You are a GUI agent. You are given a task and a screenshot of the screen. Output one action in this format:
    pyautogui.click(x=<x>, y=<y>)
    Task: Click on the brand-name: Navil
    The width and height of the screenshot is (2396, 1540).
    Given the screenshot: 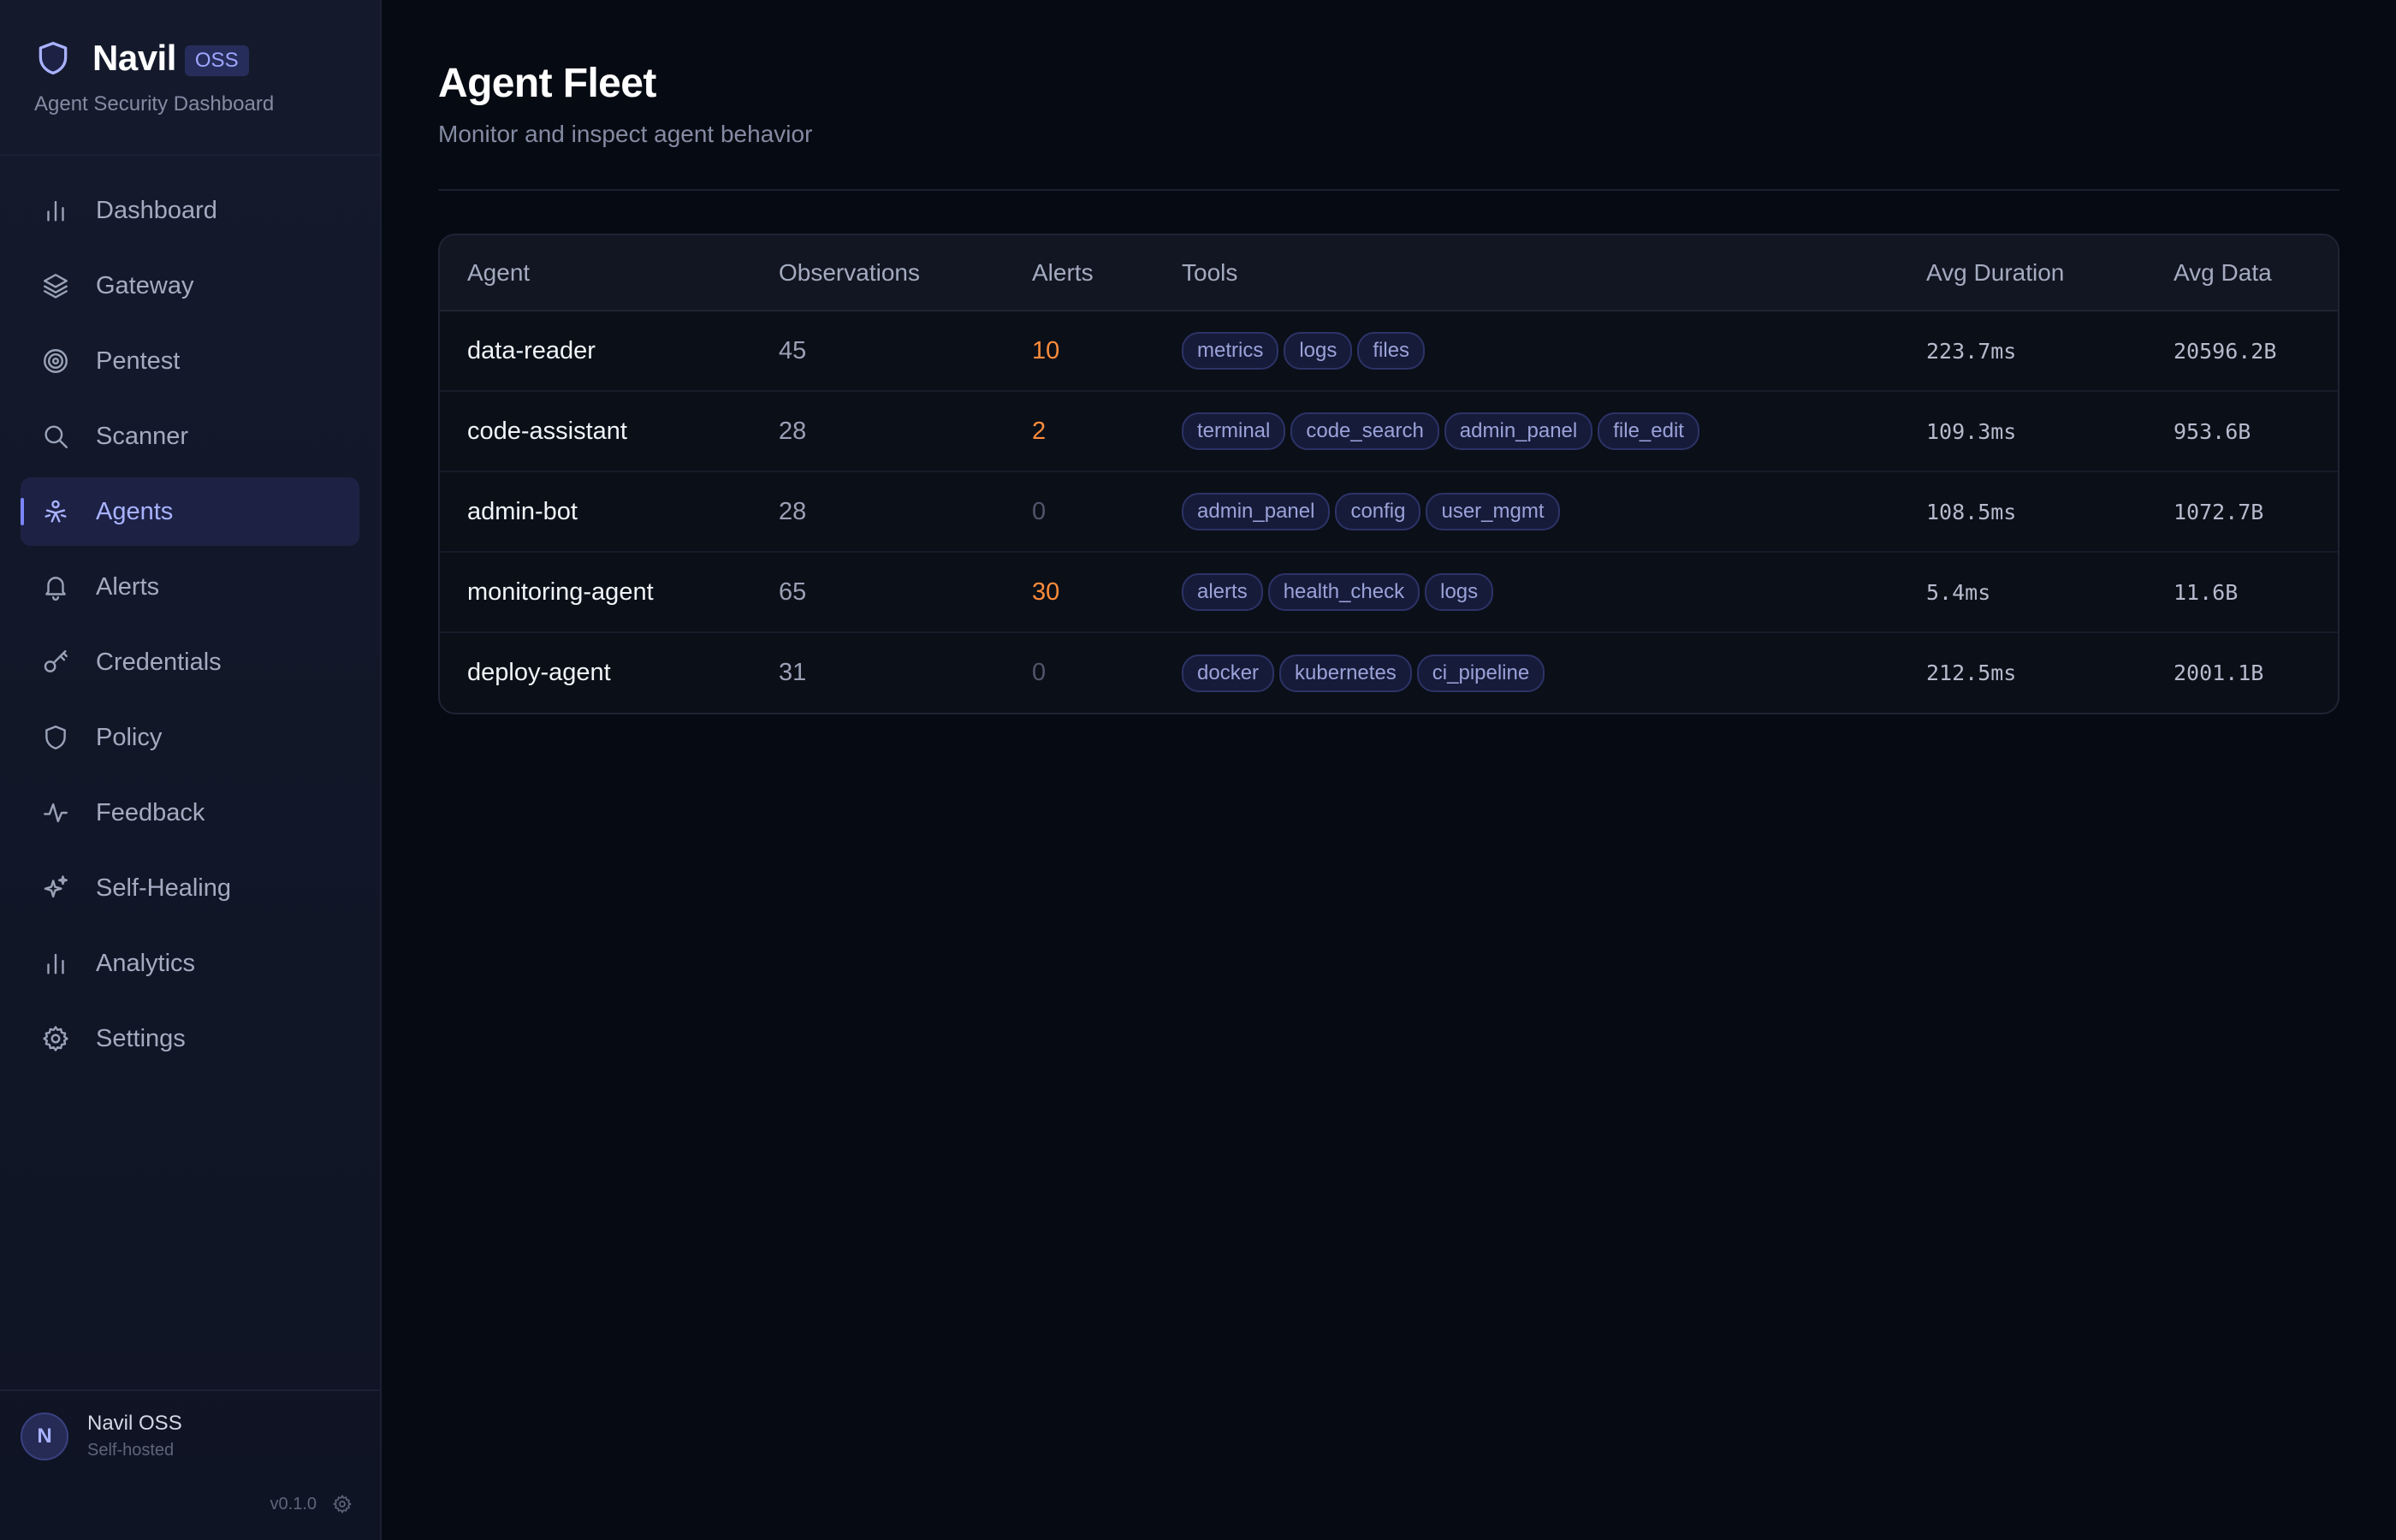 What is the action you would take?
    pyautogui.click(x=134, y=58)
    